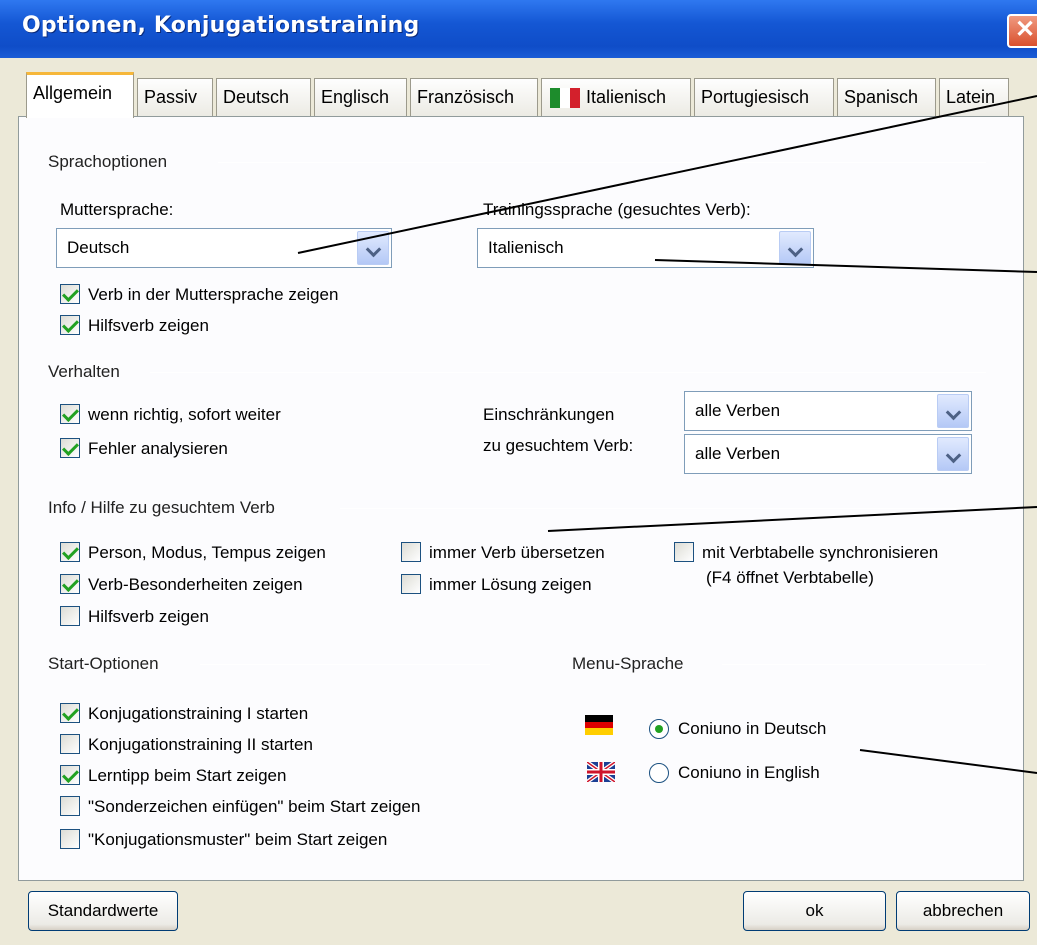  I want to click on fehler-analysieren-checkbox, so click(70, 448).